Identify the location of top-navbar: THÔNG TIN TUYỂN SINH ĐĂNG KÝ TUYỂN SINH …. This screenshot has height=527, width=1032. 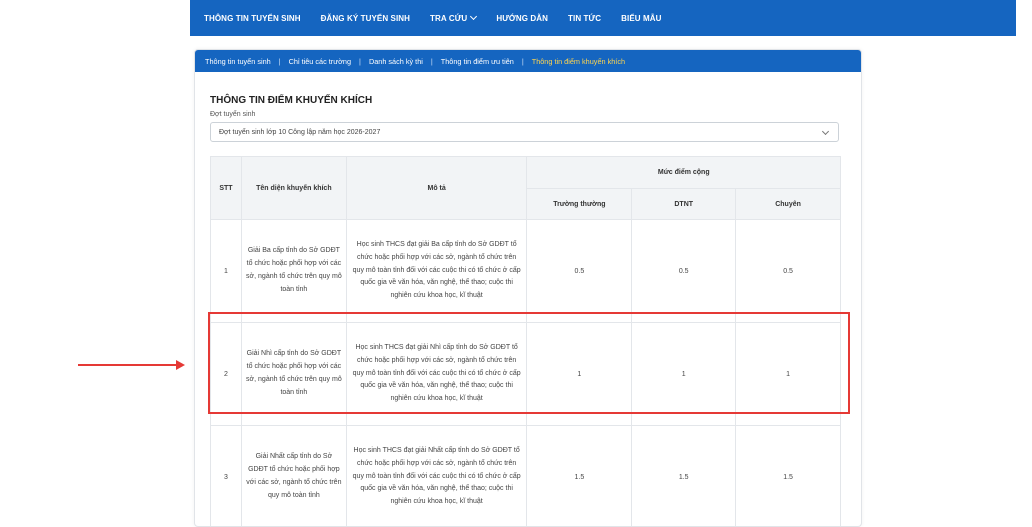
(603, 18).